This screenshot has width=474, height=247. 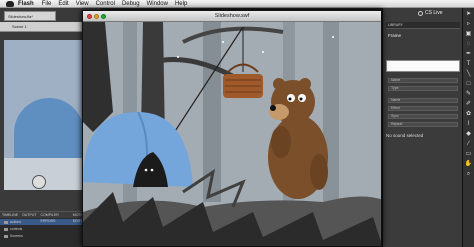 I want to click on rect-icon: □, so click(x=469, y=84).